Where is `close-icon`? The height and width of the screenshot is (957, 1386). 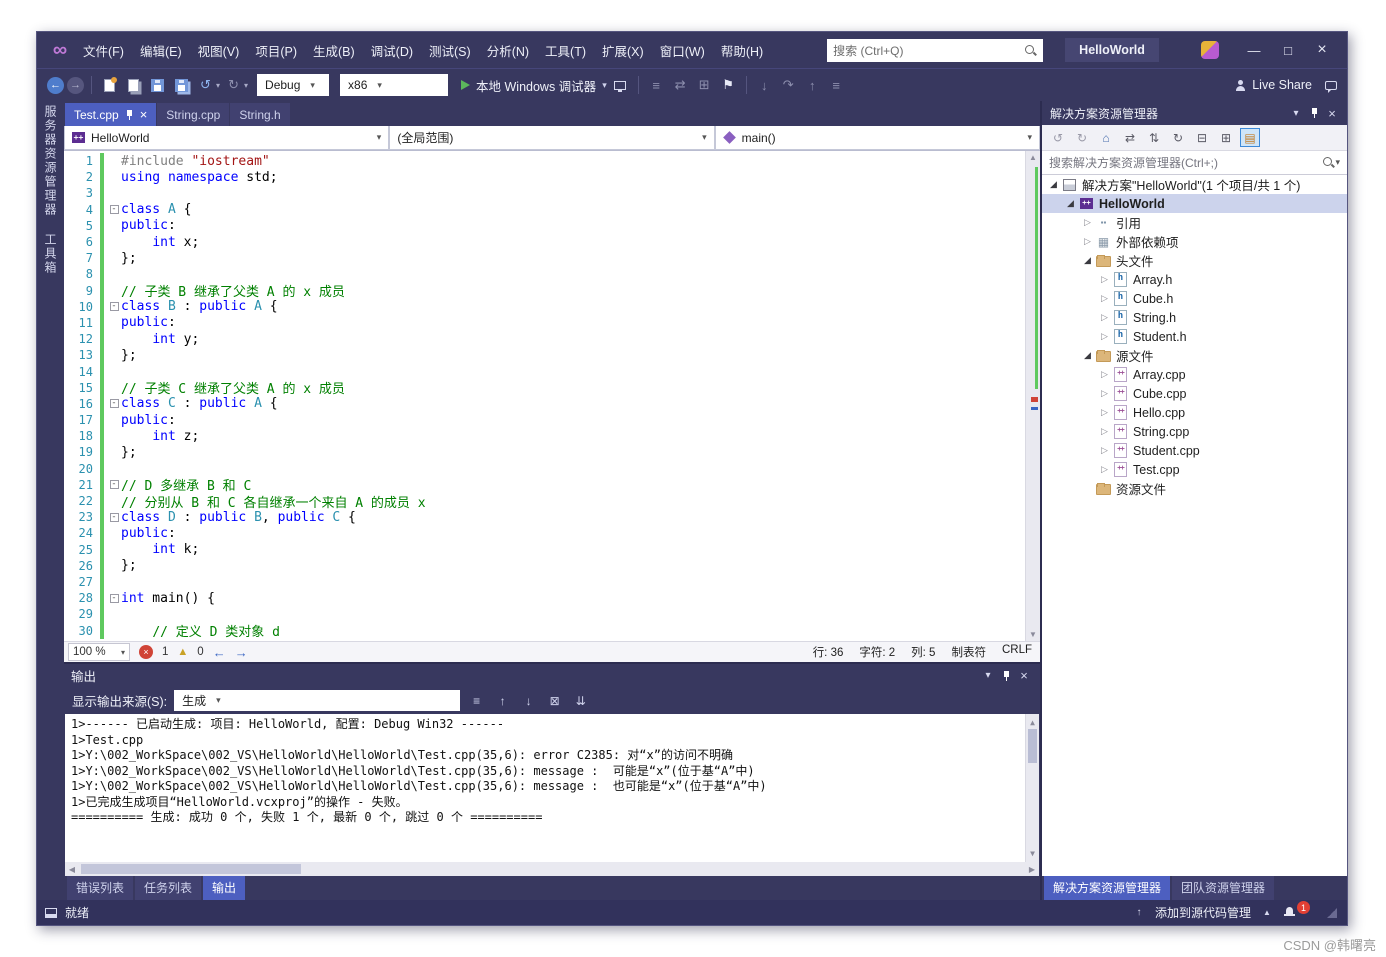 close-icon is located at coordinates (1024, 675).